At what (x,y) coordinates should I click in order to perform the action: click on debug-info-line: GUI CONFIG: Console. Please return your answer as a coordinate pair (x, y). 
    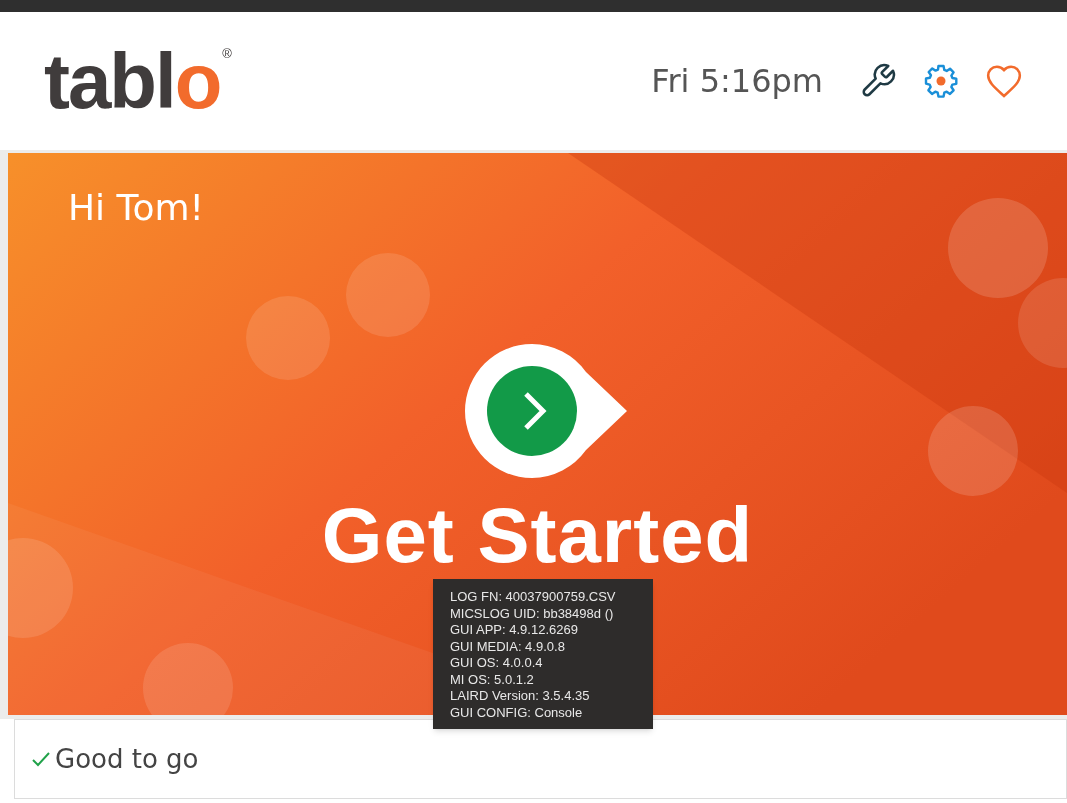
    Looking at the image, I should click on (517, 712).